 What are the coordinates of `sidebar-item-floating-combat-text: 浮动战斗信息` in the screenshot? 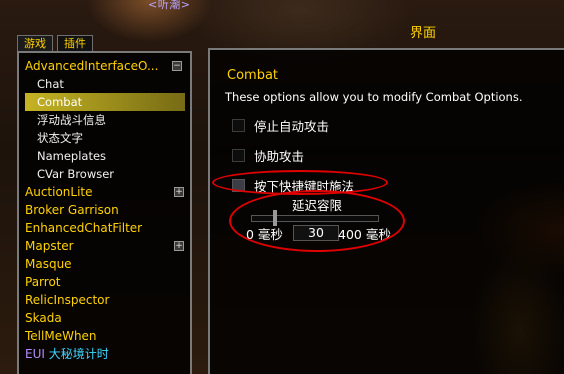 It's located at (107, 120).